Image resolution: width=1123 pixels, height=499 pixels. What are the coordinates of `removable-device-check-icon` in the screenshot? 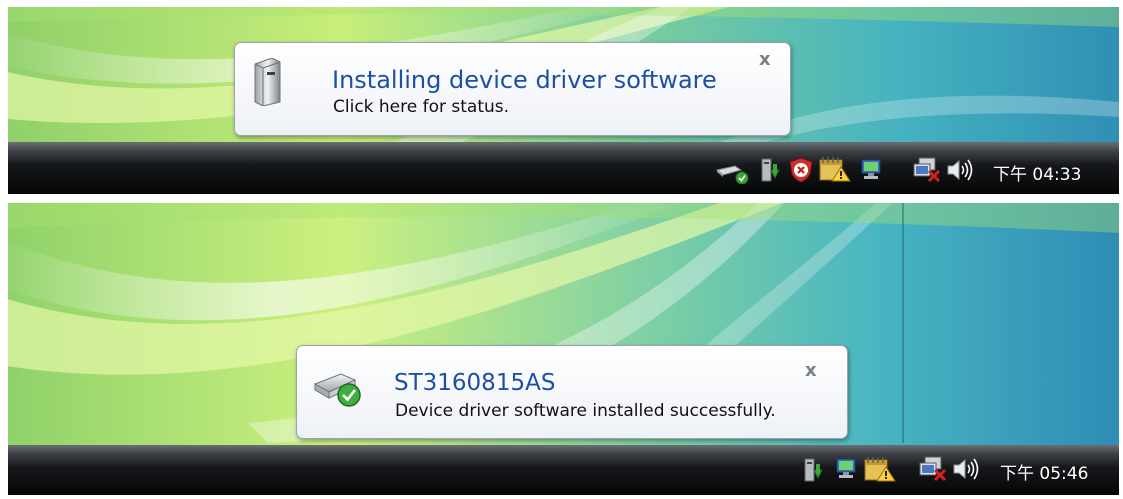 It's located at (732, 175).